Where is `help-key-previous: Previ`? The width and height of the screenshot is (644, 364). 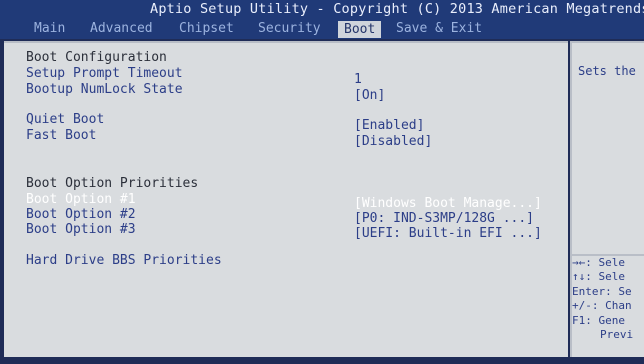
help-key-previous: Previ is located at coordinates (617, 334).